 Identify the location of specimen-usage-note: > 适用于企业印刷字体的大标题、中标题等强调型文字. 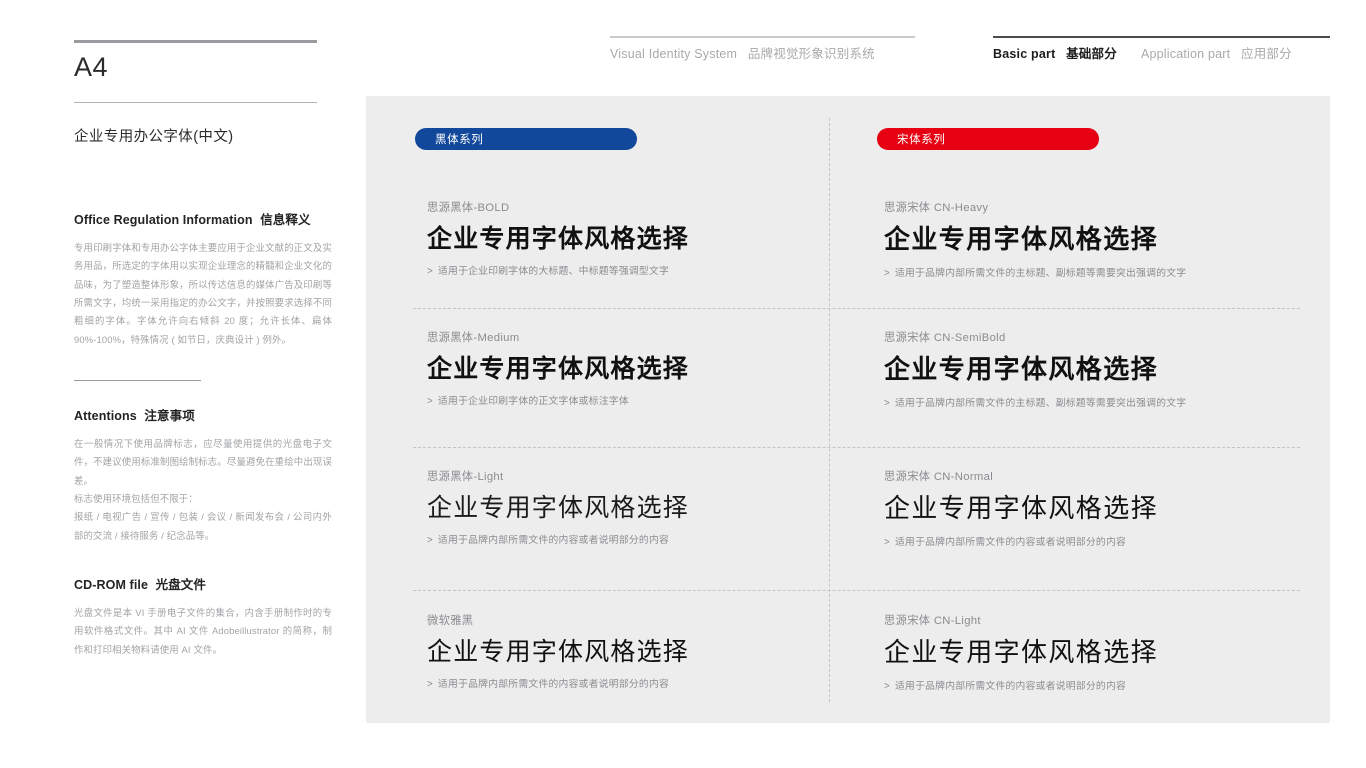
(632, 270).